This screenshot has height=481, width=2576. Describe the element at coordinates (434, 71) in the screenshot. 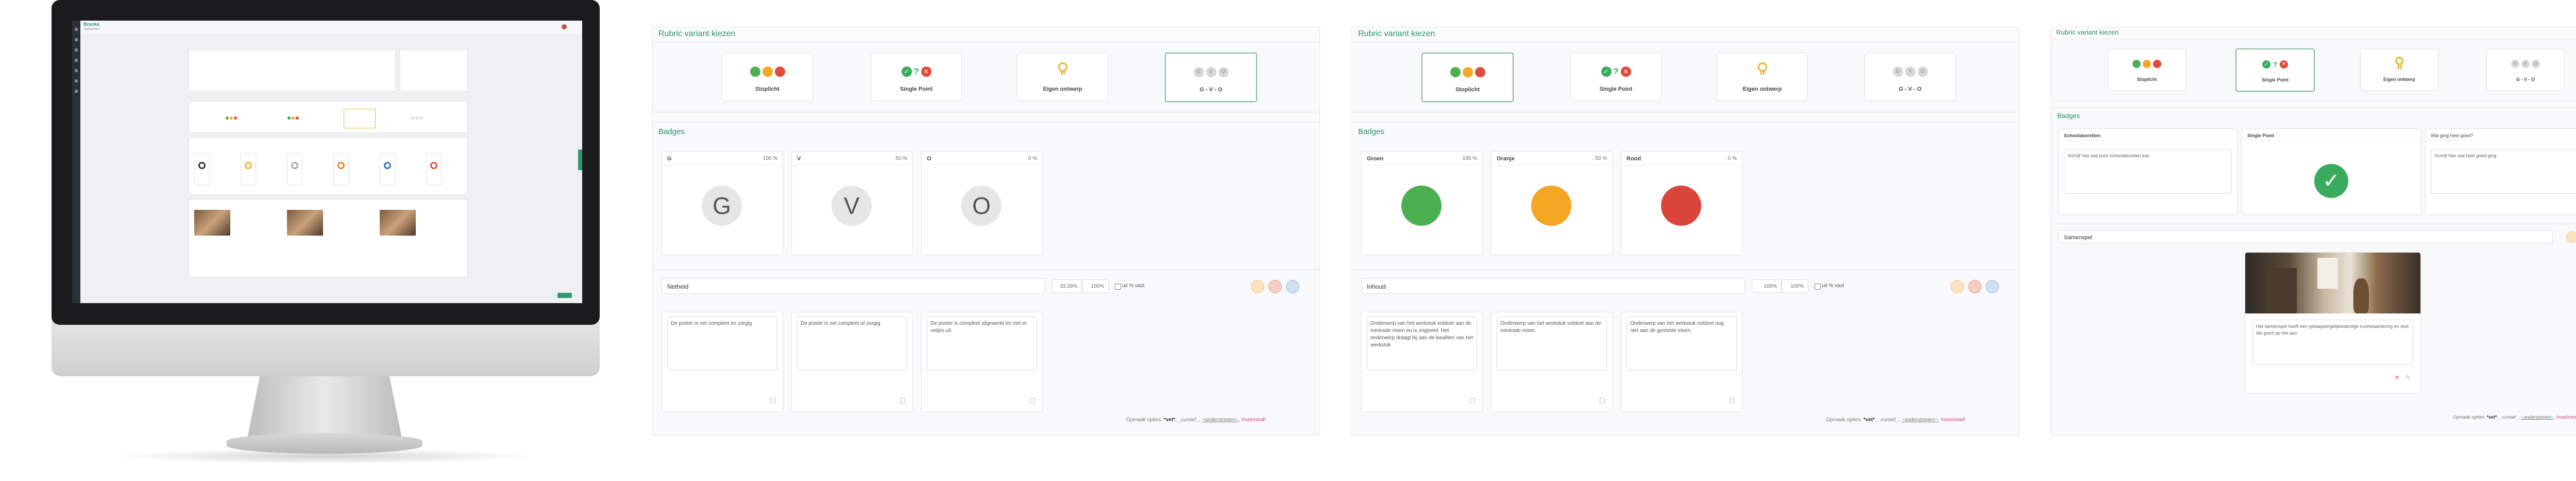

I see `mini-card-settings` at that location.